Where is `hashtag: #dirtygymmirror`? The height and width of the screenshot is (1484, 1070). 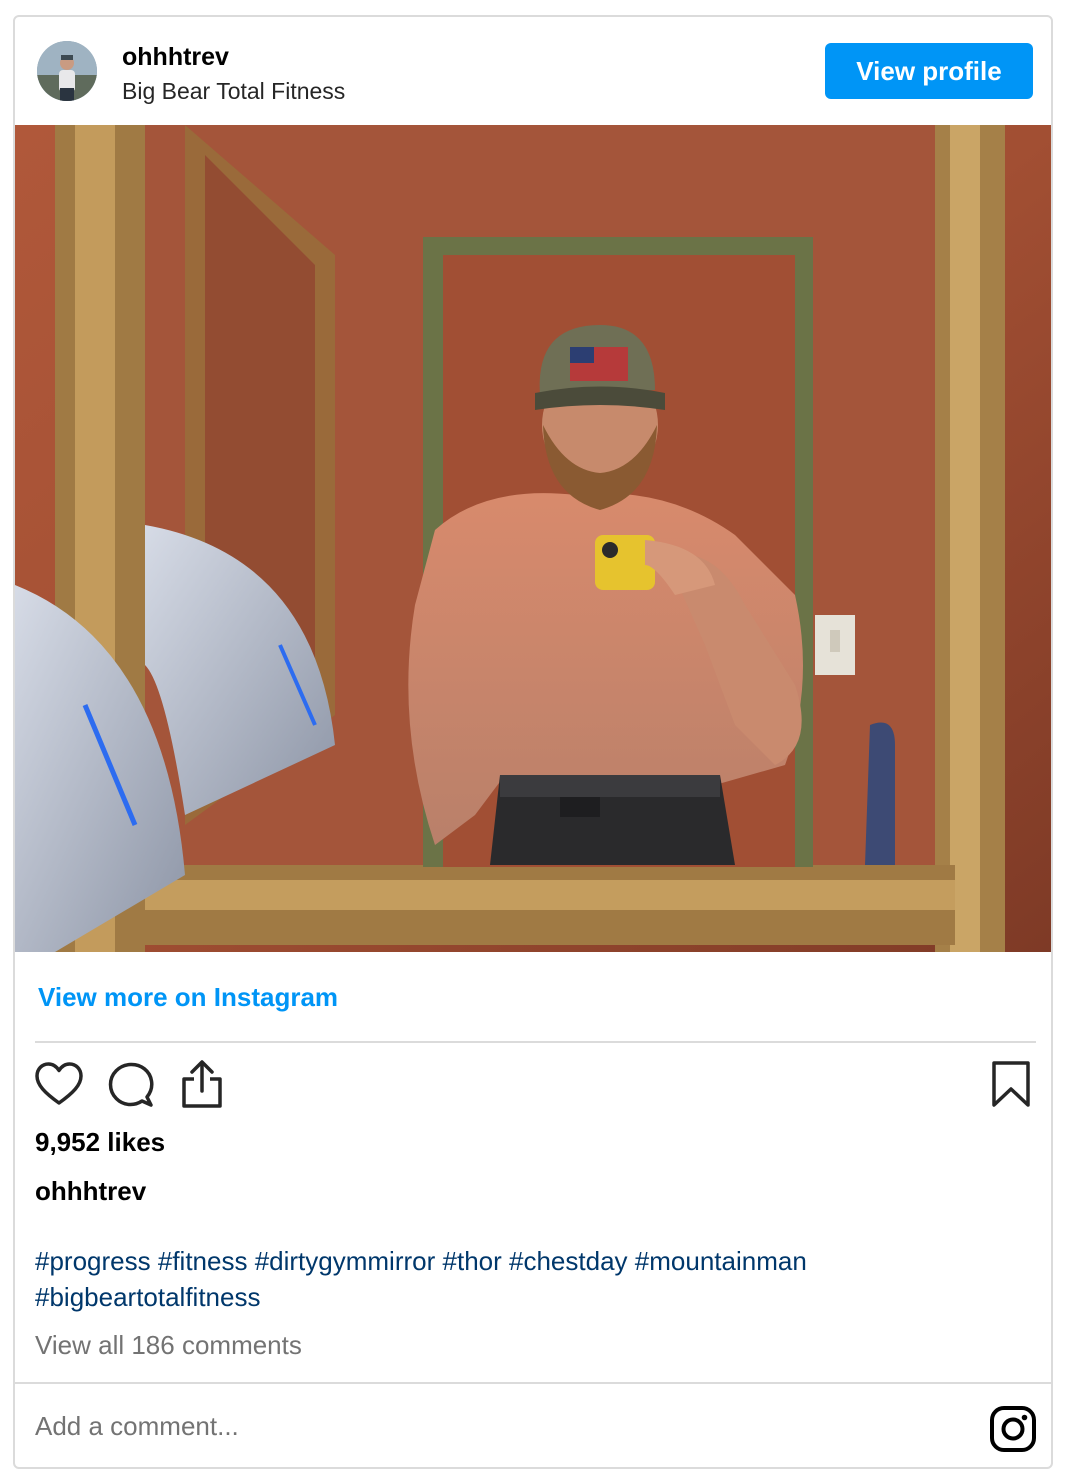
hashtag: #dirtygymmirror is located at coordinates (345, 1261).